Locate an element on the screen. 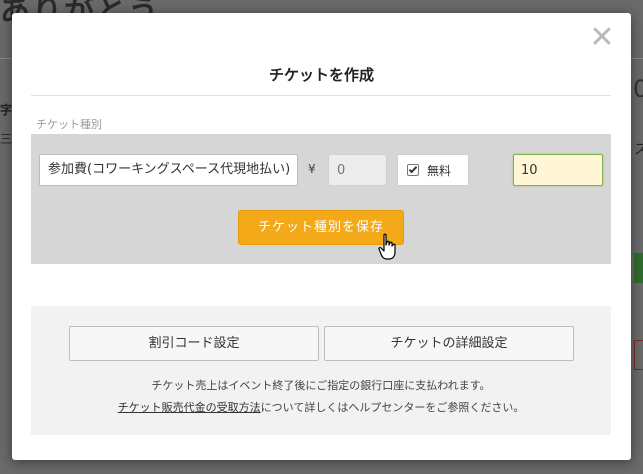 This screenshot has width=643, height=474. free-checkbox: 無料 is located at coordinates (433, 170).